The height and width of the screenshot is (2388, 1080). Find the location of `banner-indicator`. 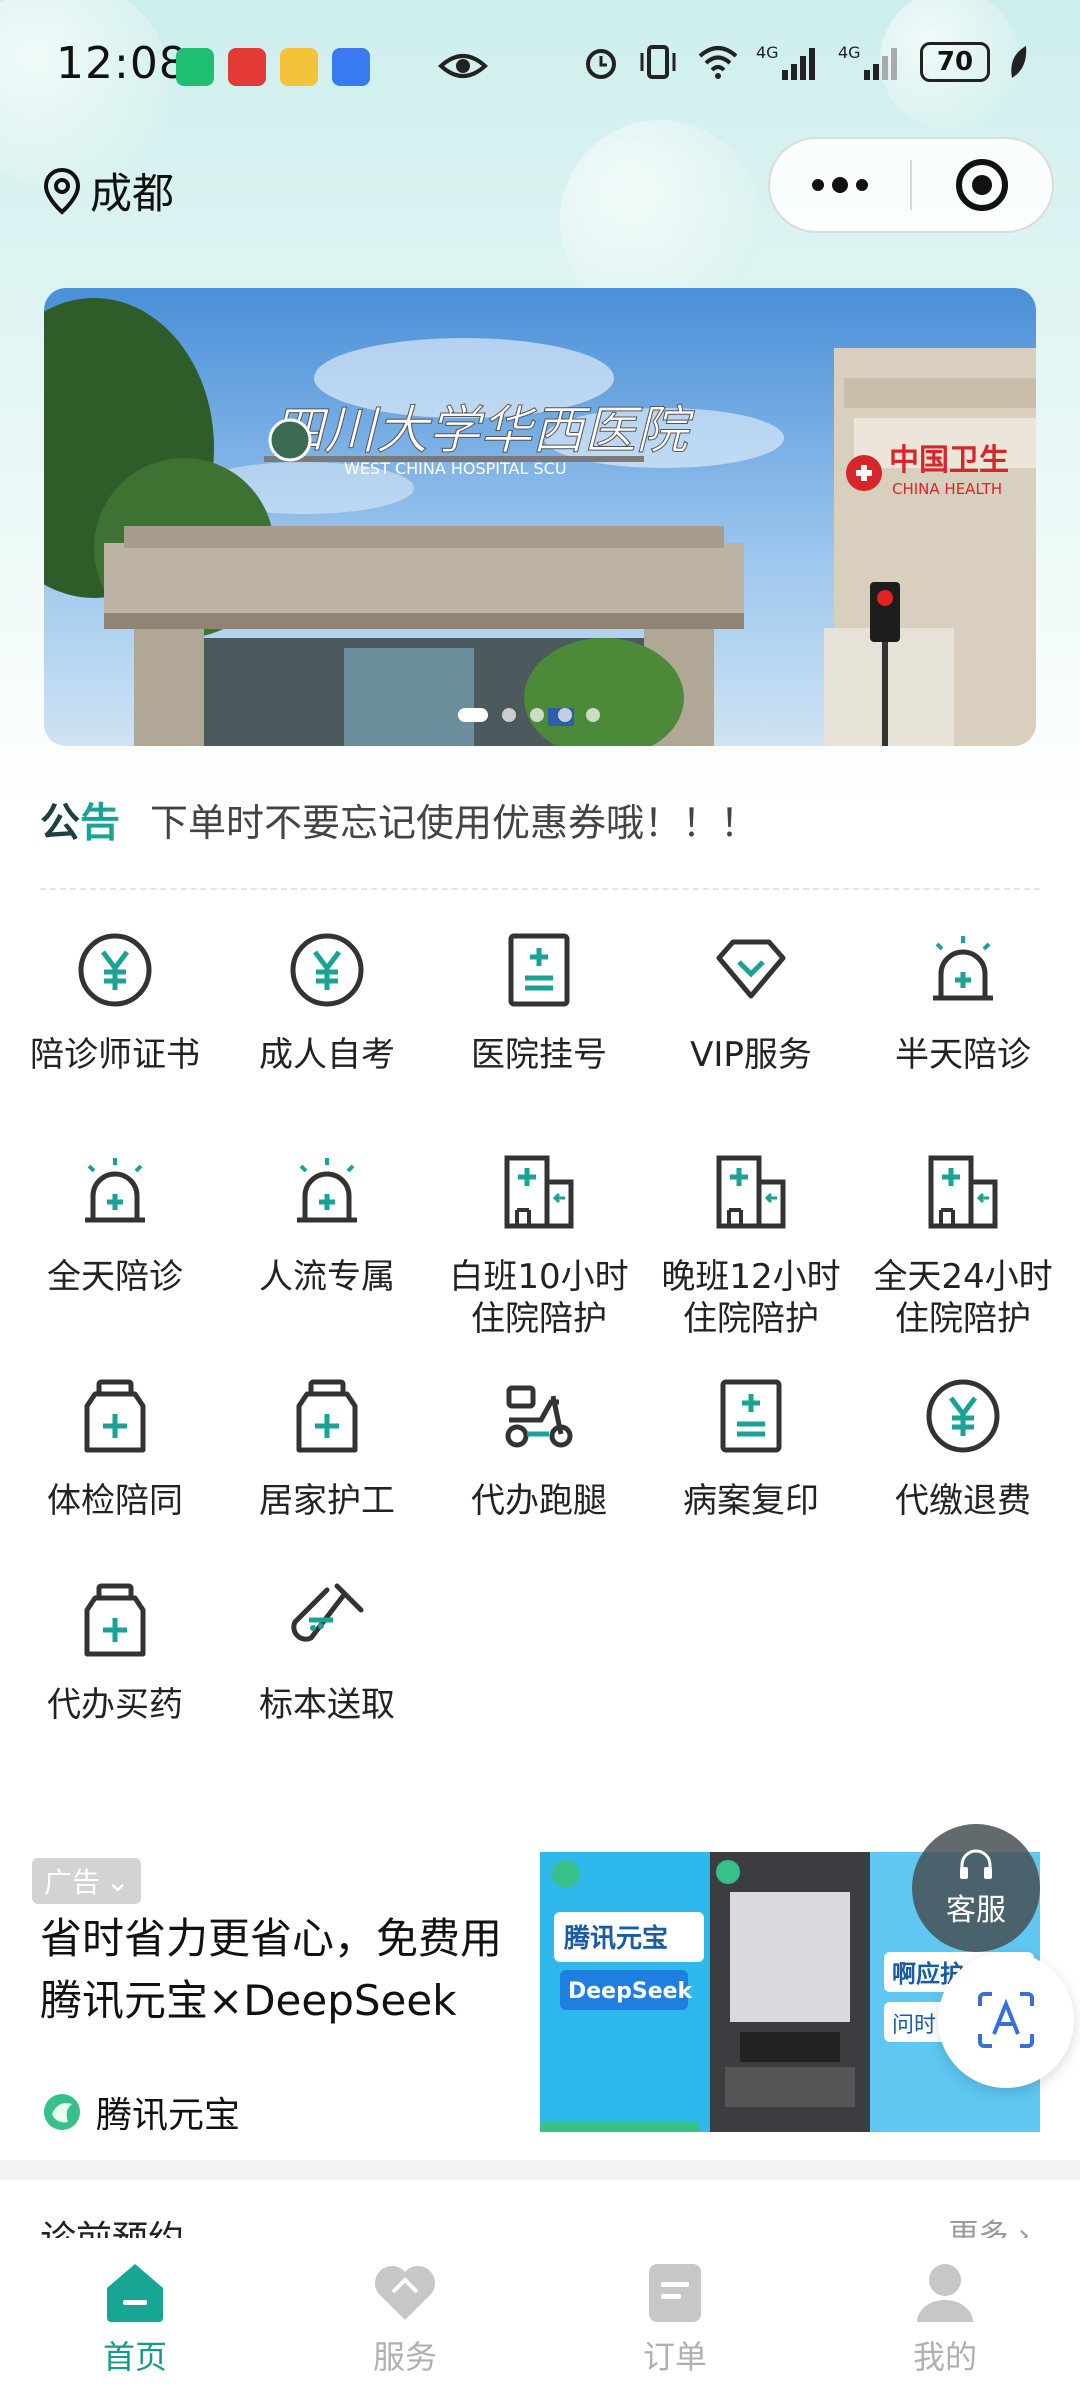

banner-indicator is located at coordinates (529, 715).